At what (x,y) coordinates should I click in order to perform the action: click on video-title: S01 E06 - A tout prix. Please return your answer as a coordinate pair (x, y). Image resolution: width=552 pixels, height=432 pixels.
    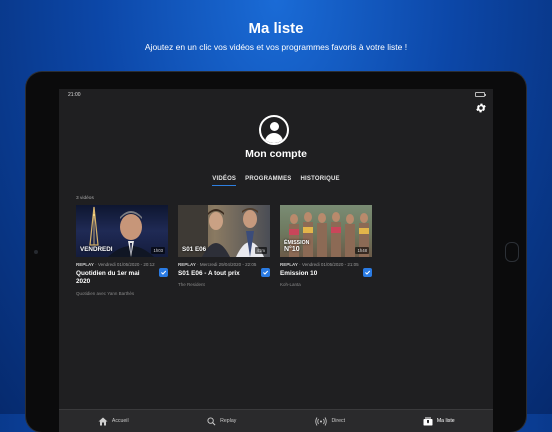
    Looking at the image, I should click on (216, 274).